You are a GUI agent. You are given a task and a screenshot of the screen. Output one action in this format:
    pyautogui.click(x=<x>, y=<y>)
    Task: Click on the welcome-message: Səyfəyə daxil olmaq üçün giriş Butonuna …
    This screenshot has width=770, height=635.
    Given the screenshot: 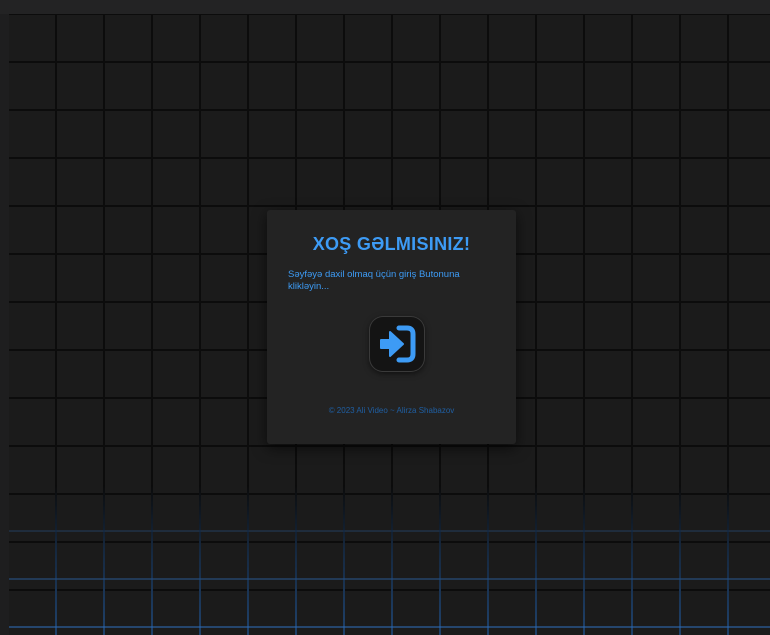 What is the action you would take?
    pyautogui.click(x=374, y=280)
    